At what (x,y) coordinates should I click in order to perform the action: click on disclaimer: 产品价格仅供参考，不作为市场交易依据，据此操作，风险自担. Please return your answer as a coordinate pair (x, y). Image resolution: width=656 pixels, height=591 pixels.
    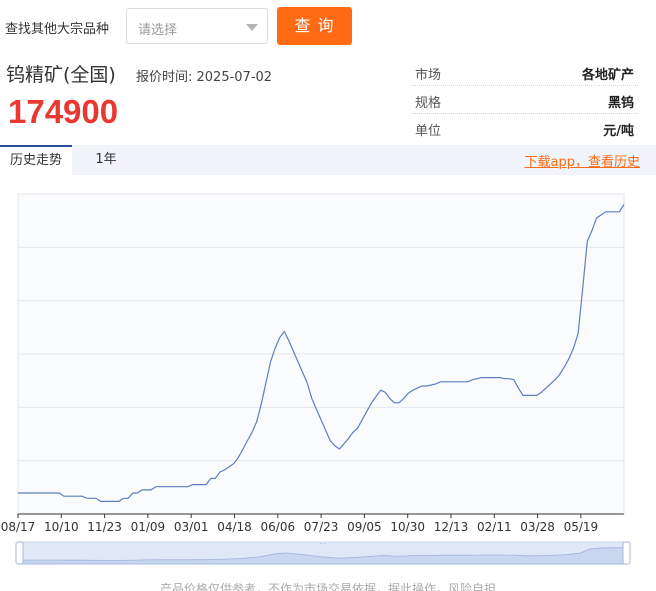
    Looking at the image, I should click on (328, 586).